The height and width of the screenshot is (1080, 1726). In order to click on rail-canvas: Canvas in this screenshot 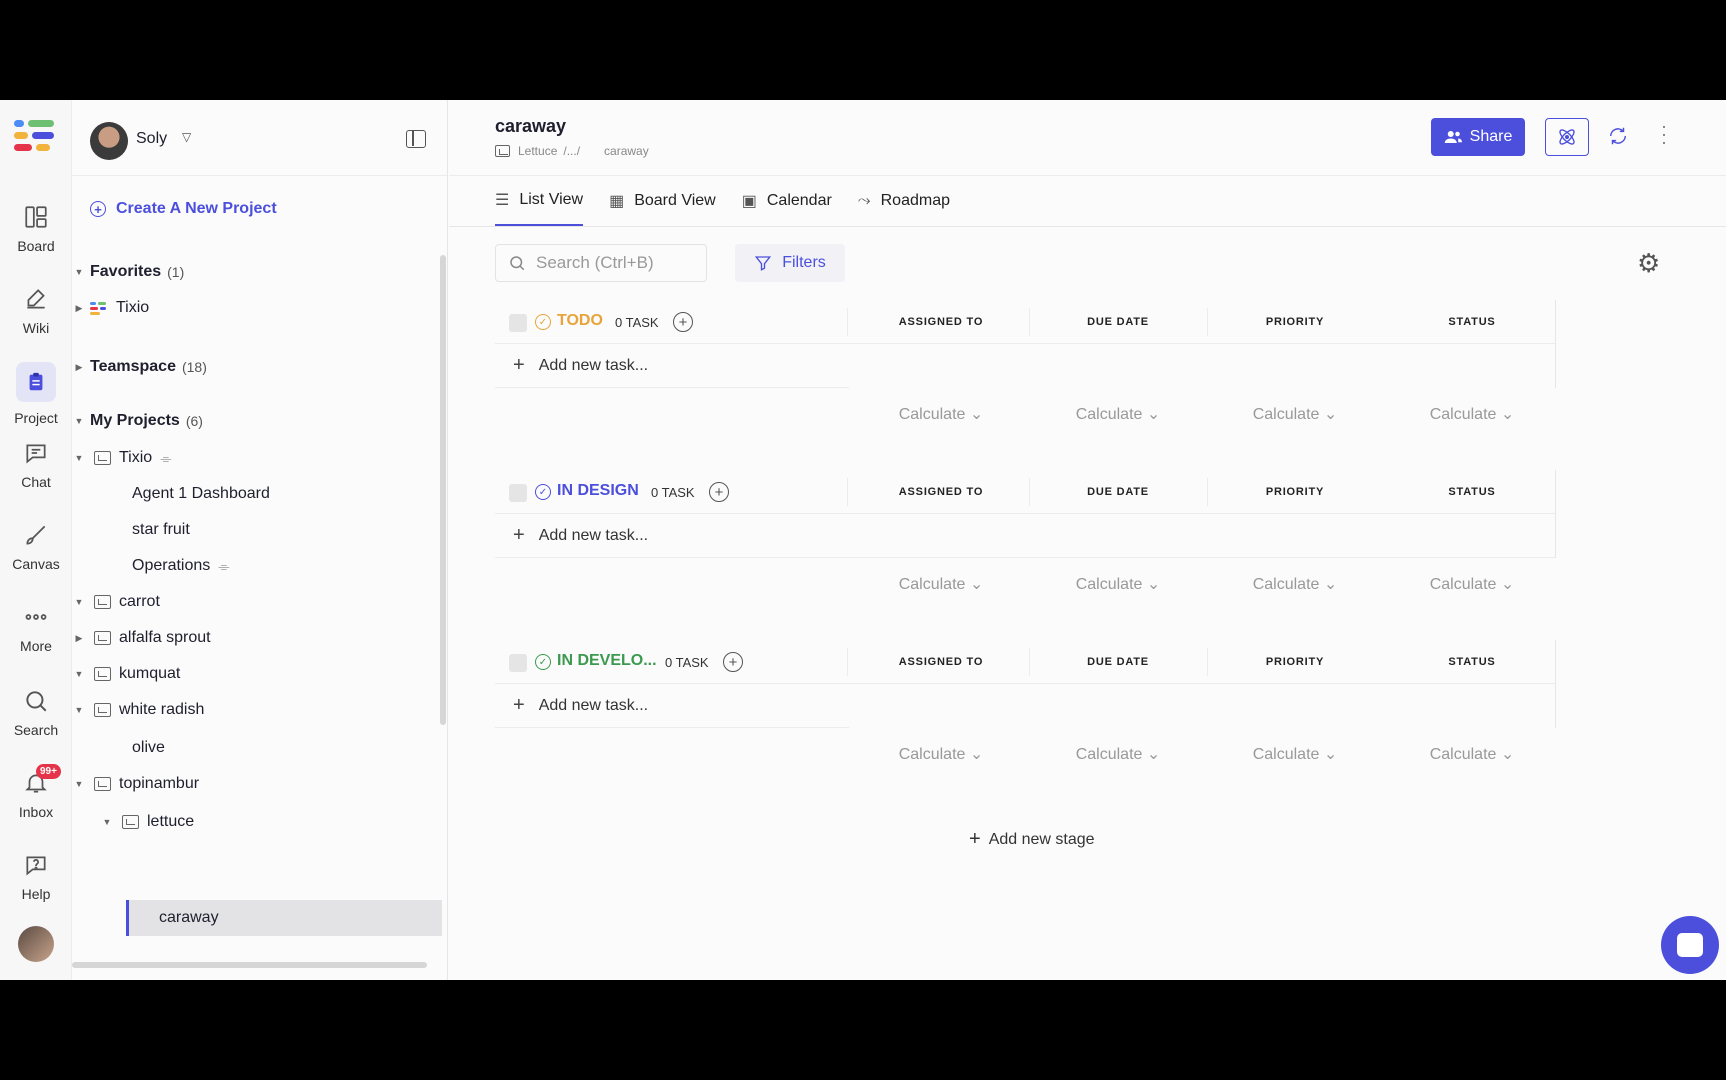, I will do `click(36, 547)`.